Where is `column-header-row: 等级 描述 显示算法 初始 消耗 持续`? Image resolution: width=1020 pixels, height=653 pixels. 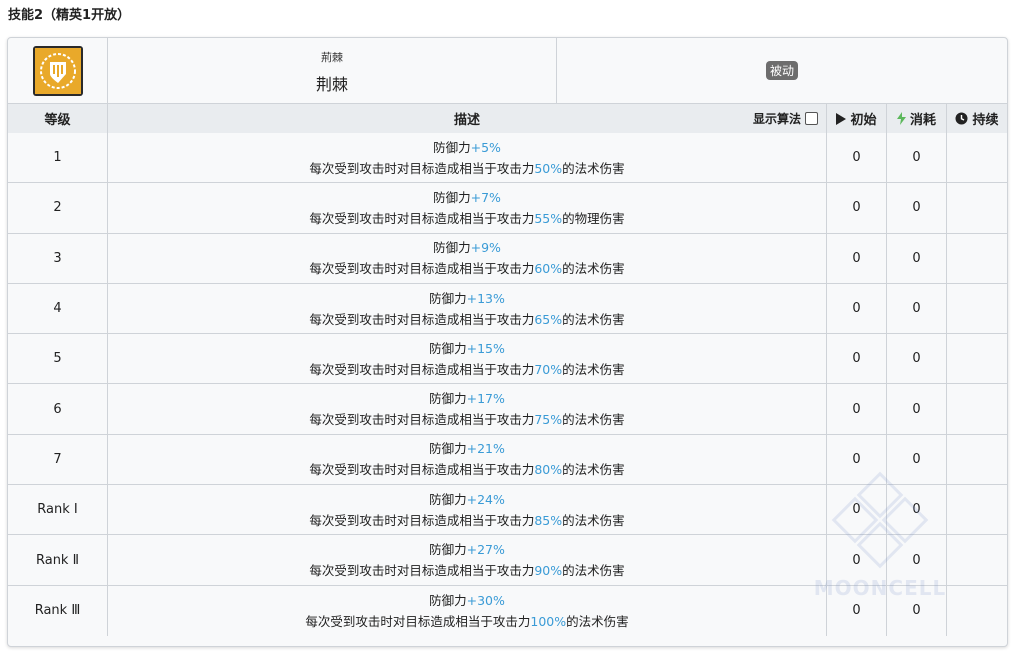
column-header-row: 等级 描述 显示算法 初始 消耗 持续 is located at coordinates (507, 118).